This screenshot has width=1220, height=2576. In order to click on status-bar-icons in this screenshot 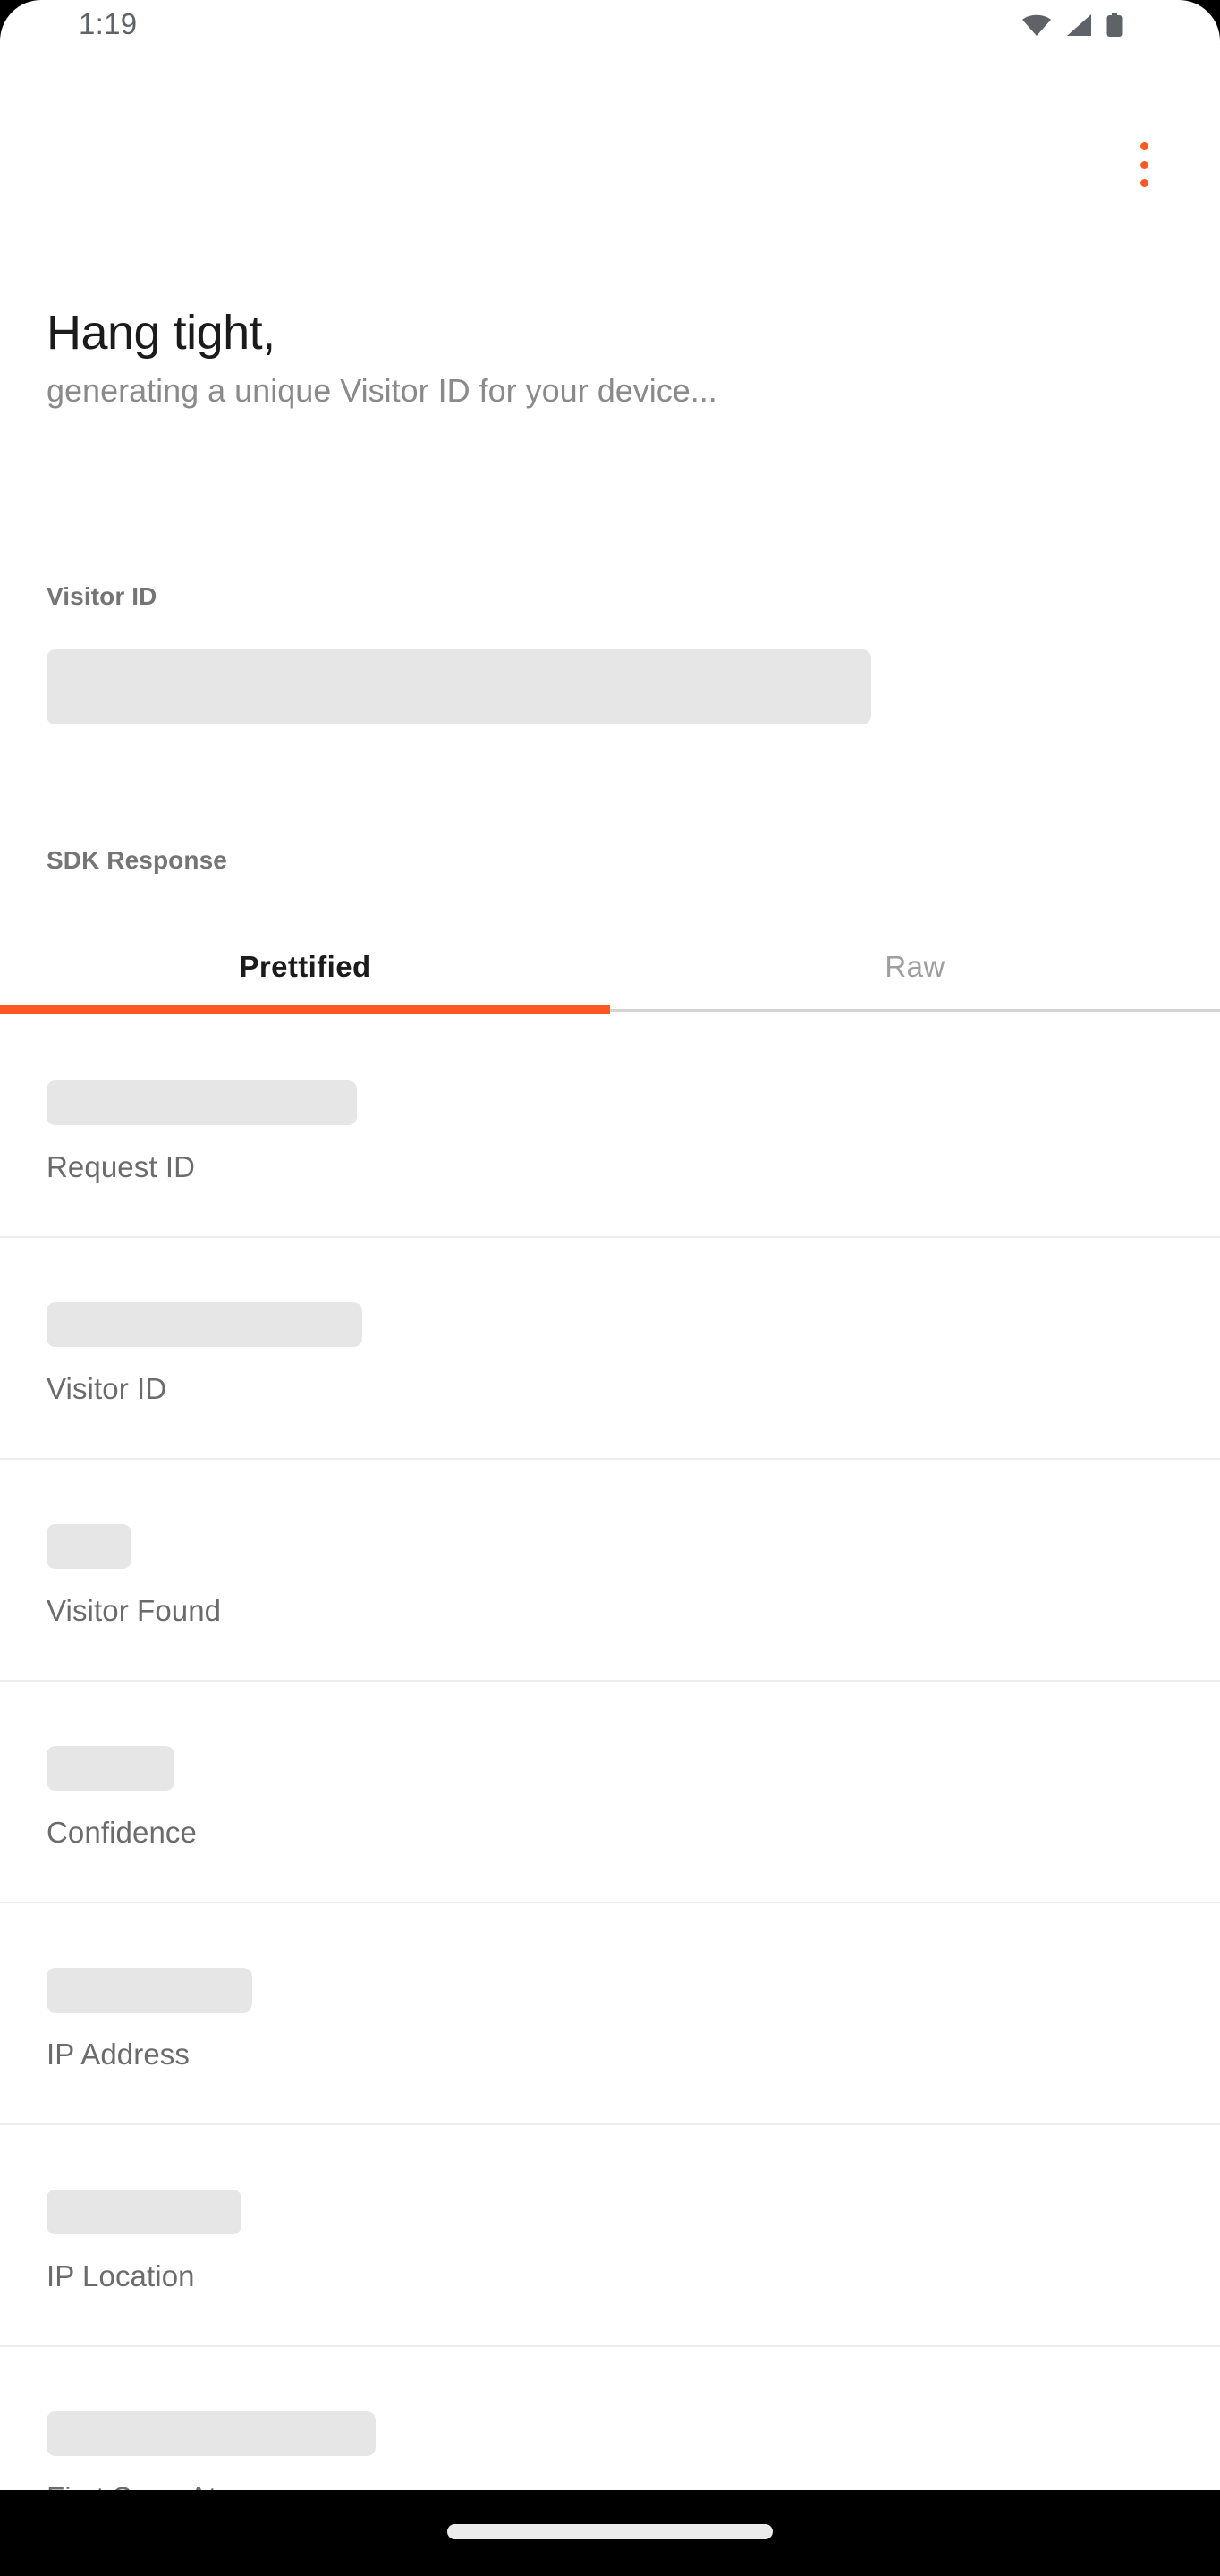, I will do `click(1072, 27)`.